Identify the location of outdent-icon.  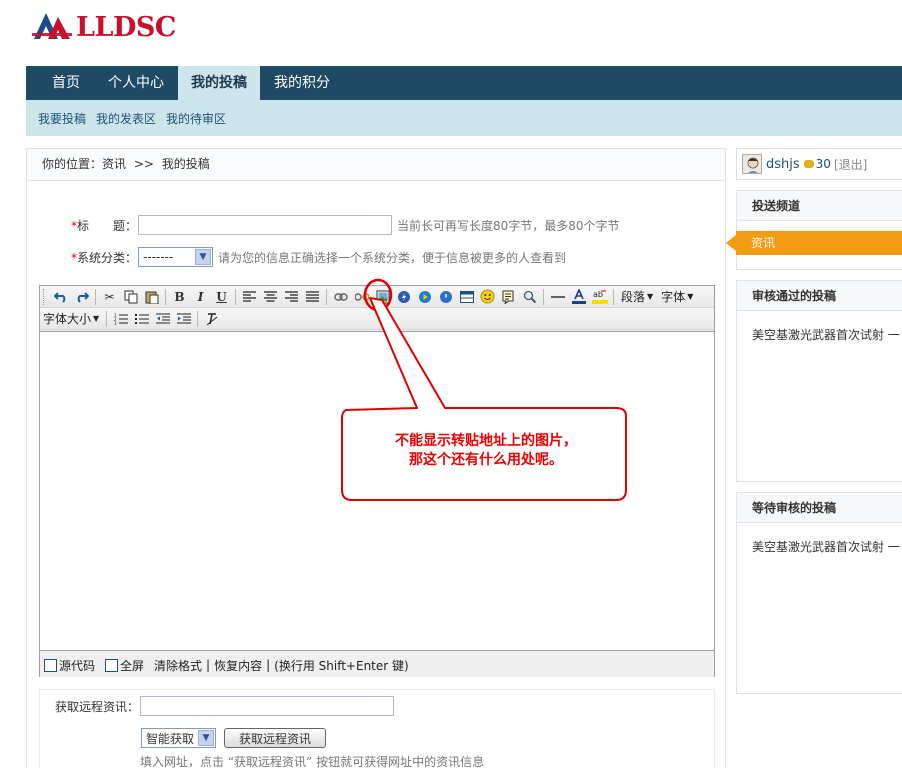
(162, 319).